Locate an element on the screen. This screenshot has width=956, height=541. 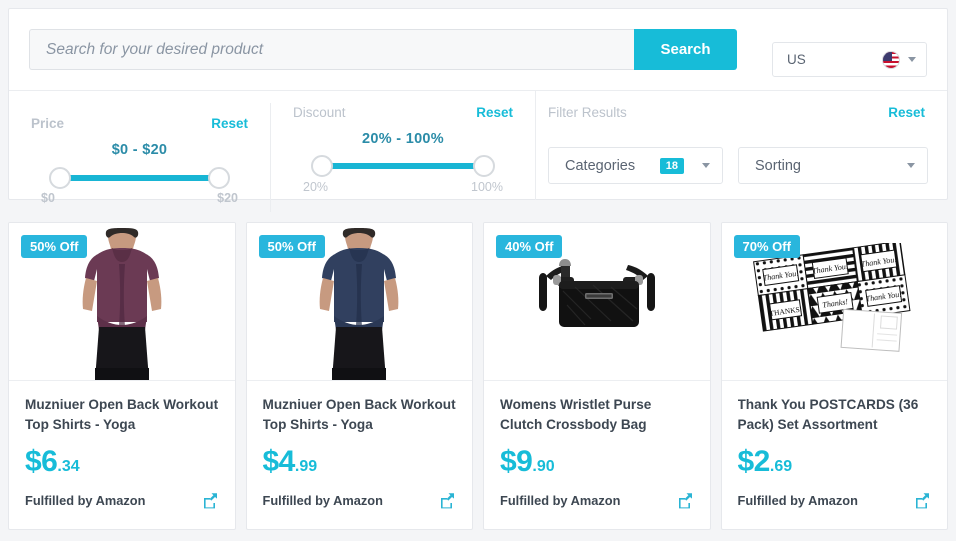
price-filter-label: Price is located at coordinates (48, 123).